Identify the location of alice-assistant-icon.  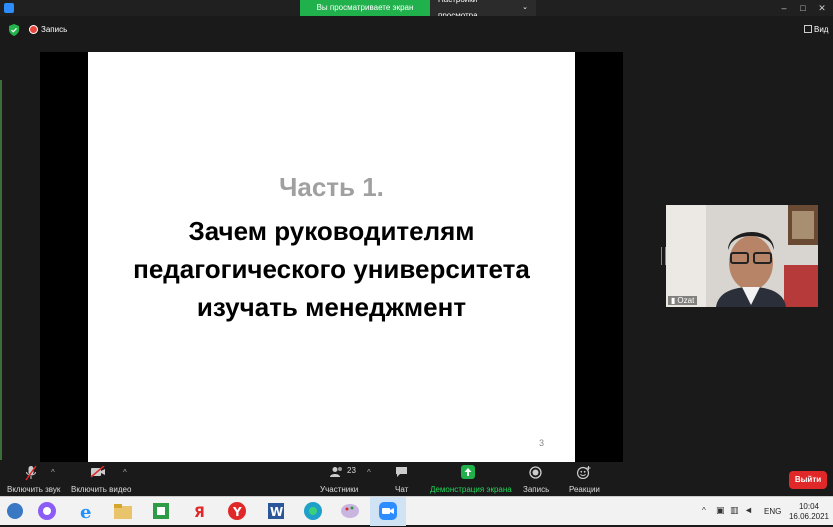
(47, 511).